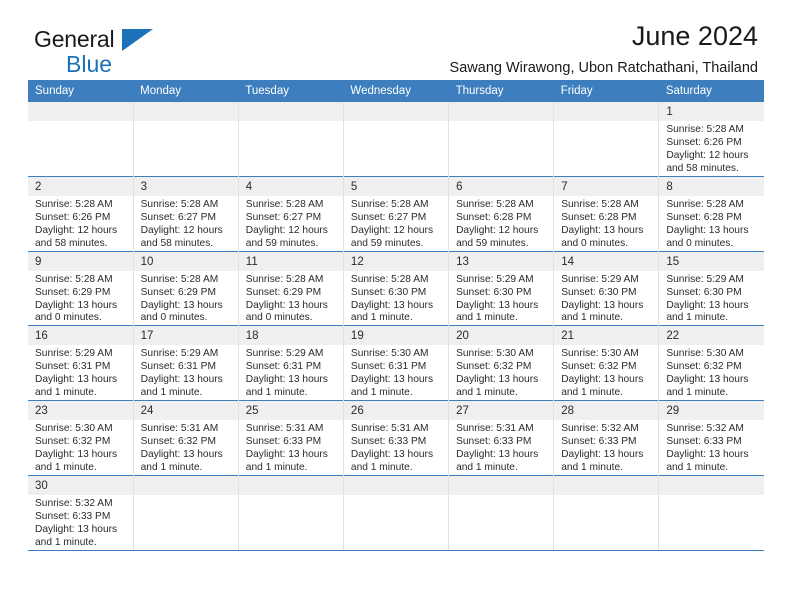 The height and width of the screenshot is (612, 792). I want to click on sunset-text: Sunset: 6:26 PM, so click(704, 142).